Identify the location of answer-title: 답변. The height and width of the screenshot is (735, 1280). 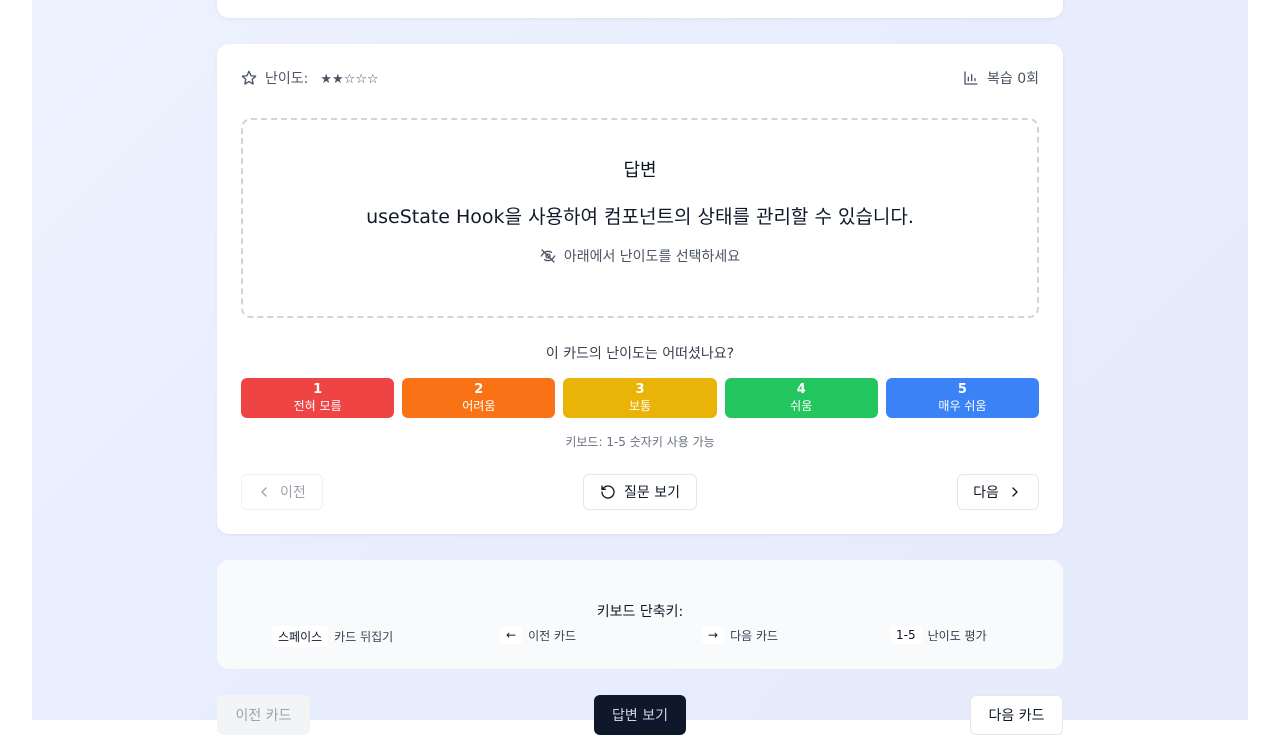
(640, 170).